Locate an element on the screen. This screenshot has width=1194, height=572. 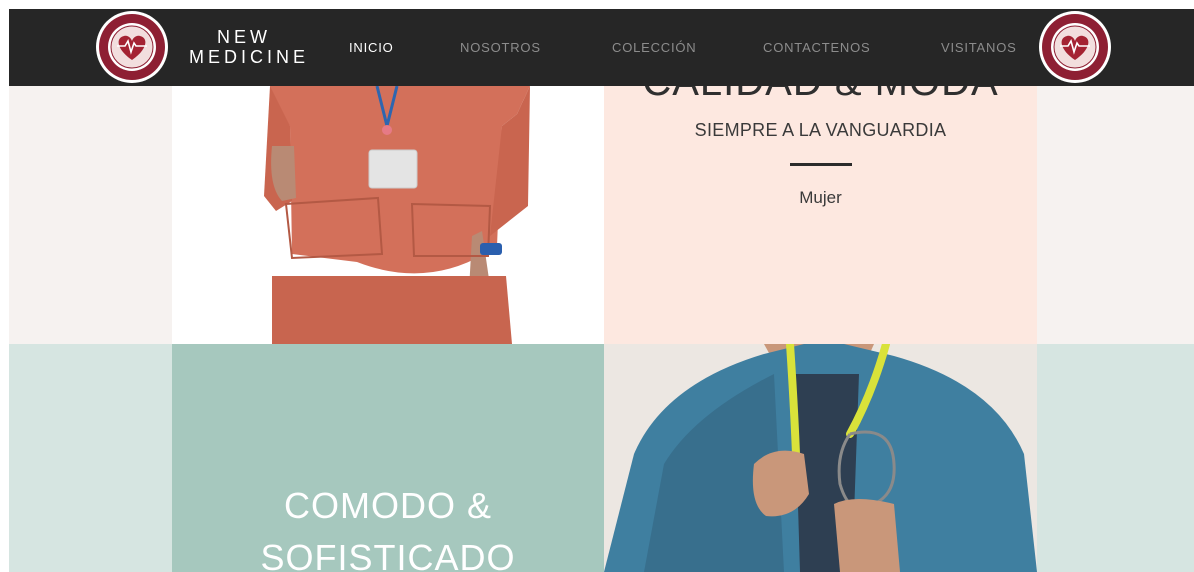
panel-heading: COMODO & SOFISTICADO is located at coordinates (388, 526).